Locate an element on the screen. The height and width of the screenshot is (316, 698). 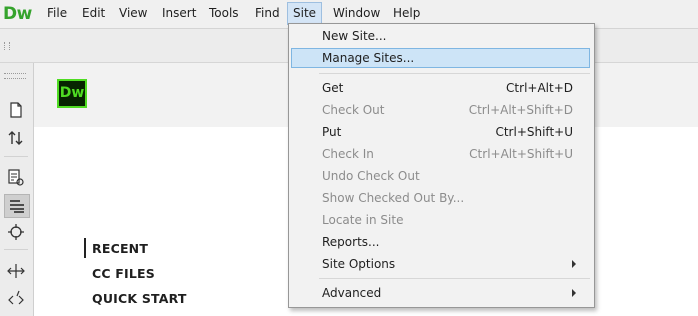
menu-insert: Insert is located at coordinates (179, 13).